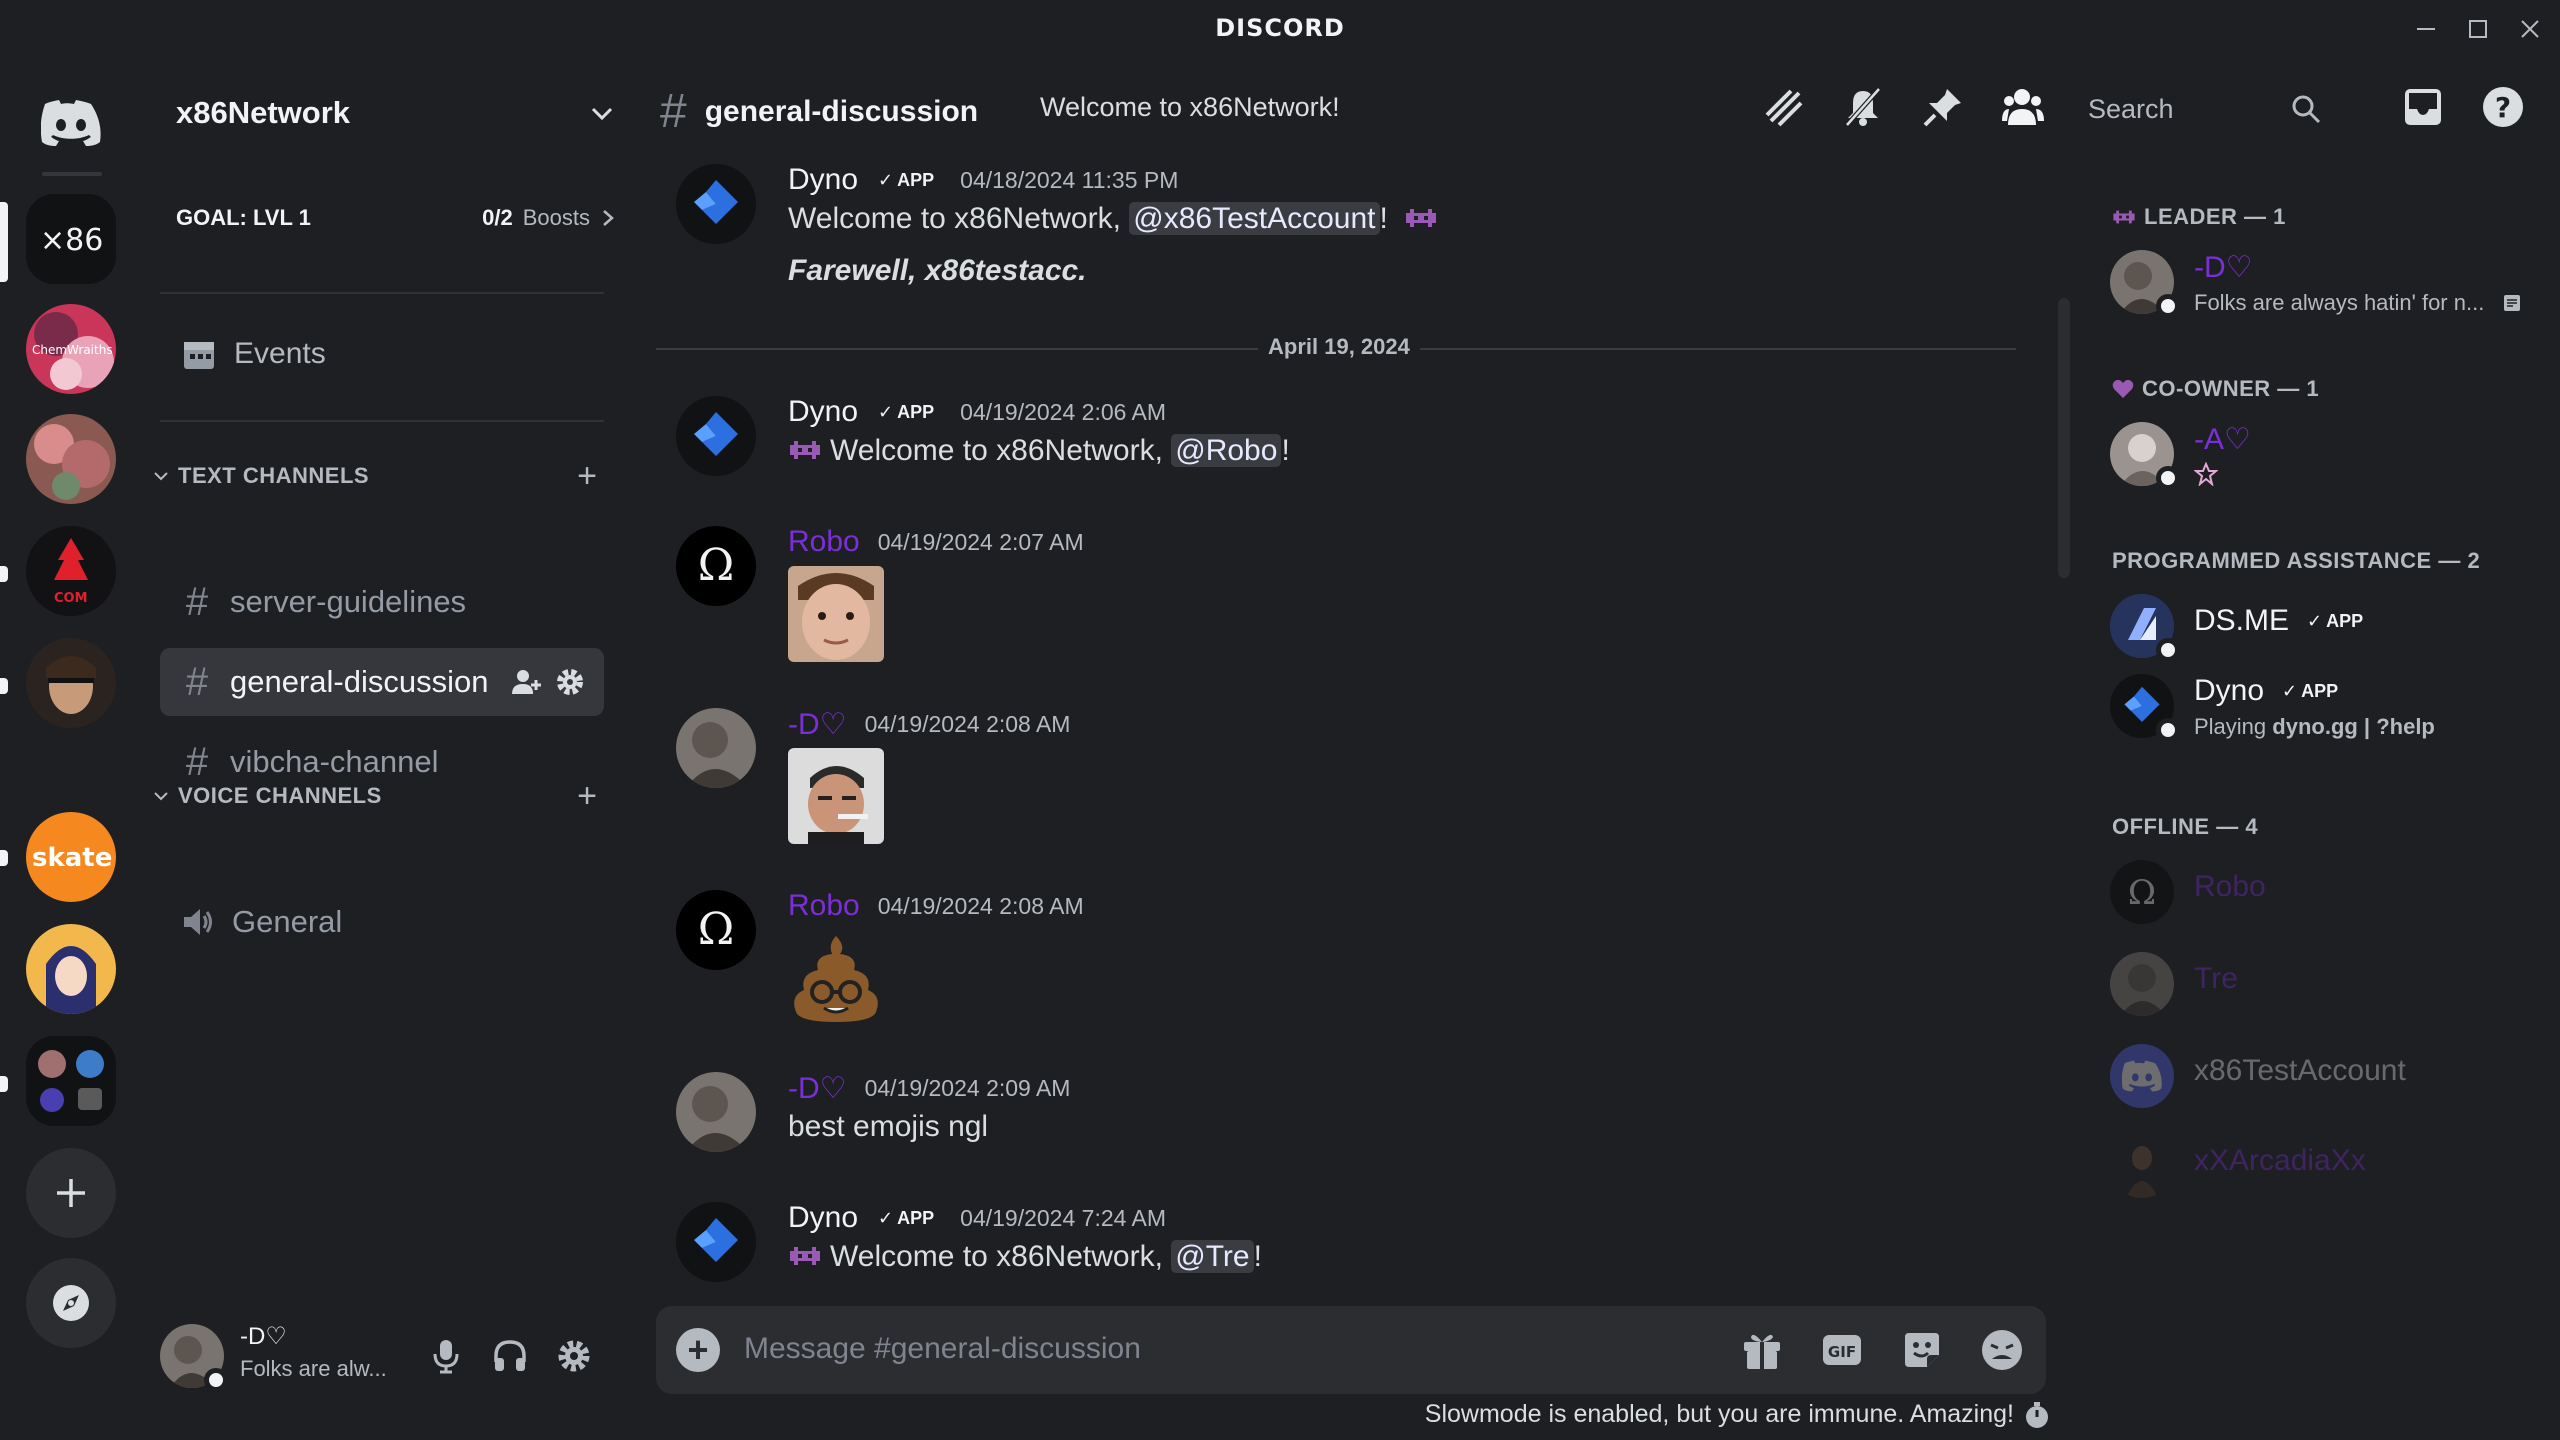 Image resolution: width=2560 pixels, height=1440 pixels. What do you see at coordinates (819, 111) in the screenshot?
I see `channel-title: # general-discussion` at bounding box center [819, 111].